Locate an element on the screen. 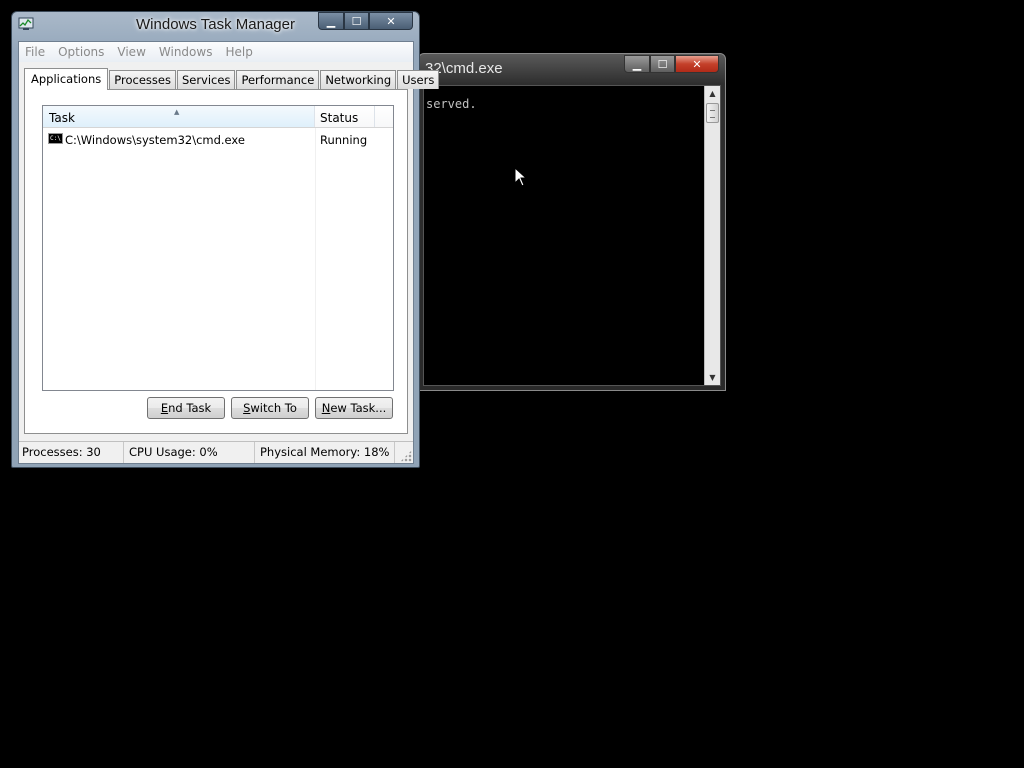 The height and width of the screenshot is (768, 1024). end-task-label: nd Task is located at coordinates (190, 408).